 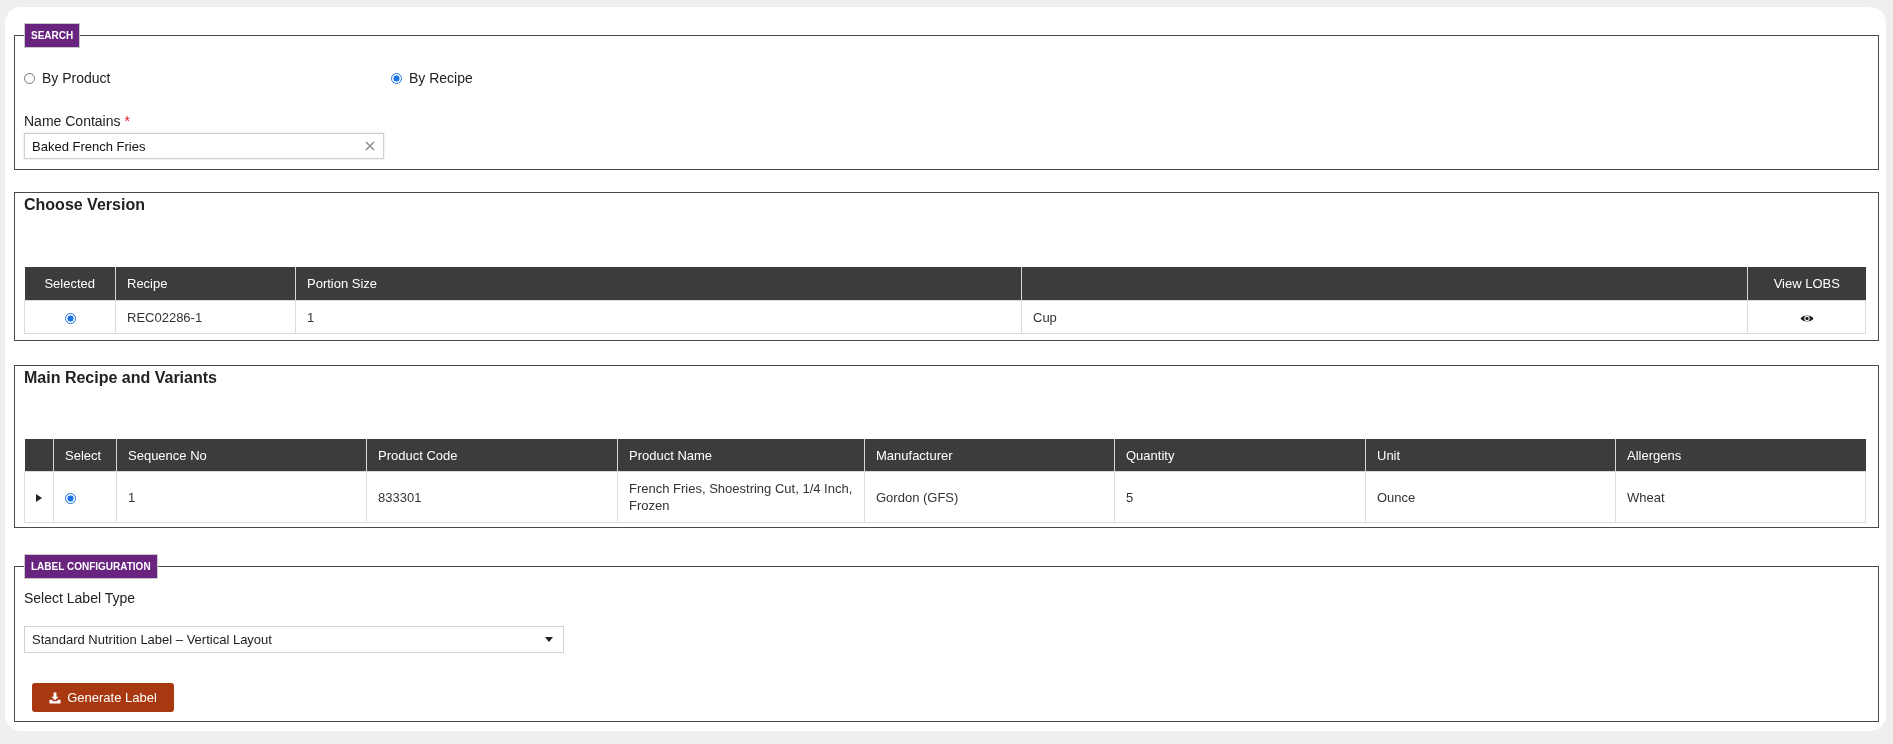 What do you see at coordinates (120, 378) in the screenshot?
I see `section-title: Main Recipe and Variants` at bounding box center [120, 378].